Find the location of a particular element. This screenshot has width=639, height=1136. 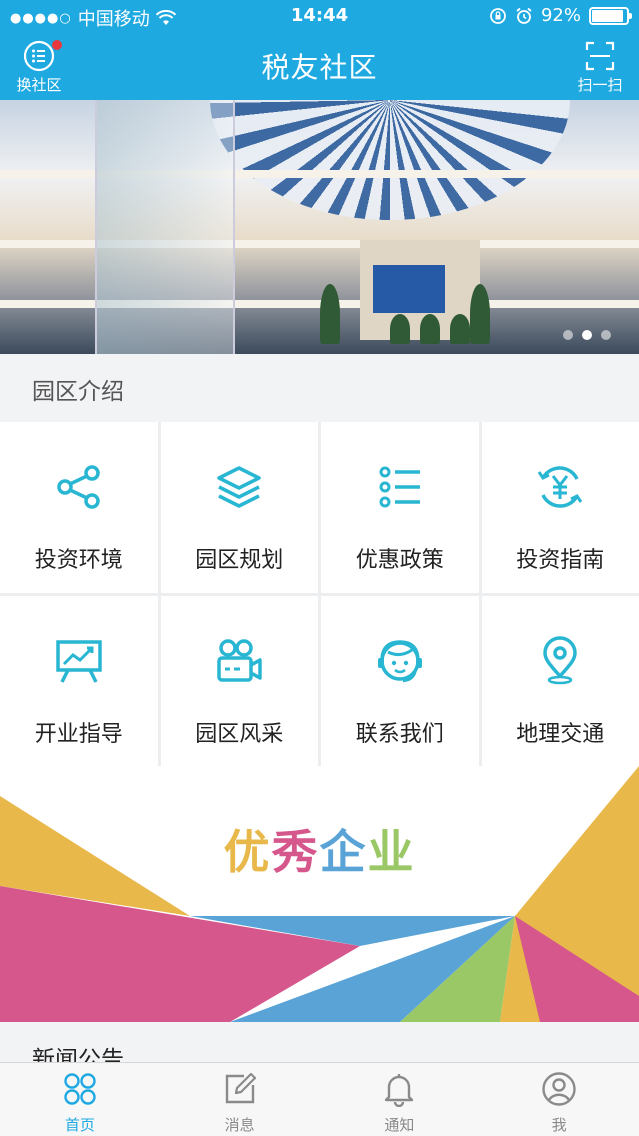

tab-messages: 消息 is located at coordinates (240, 1099).